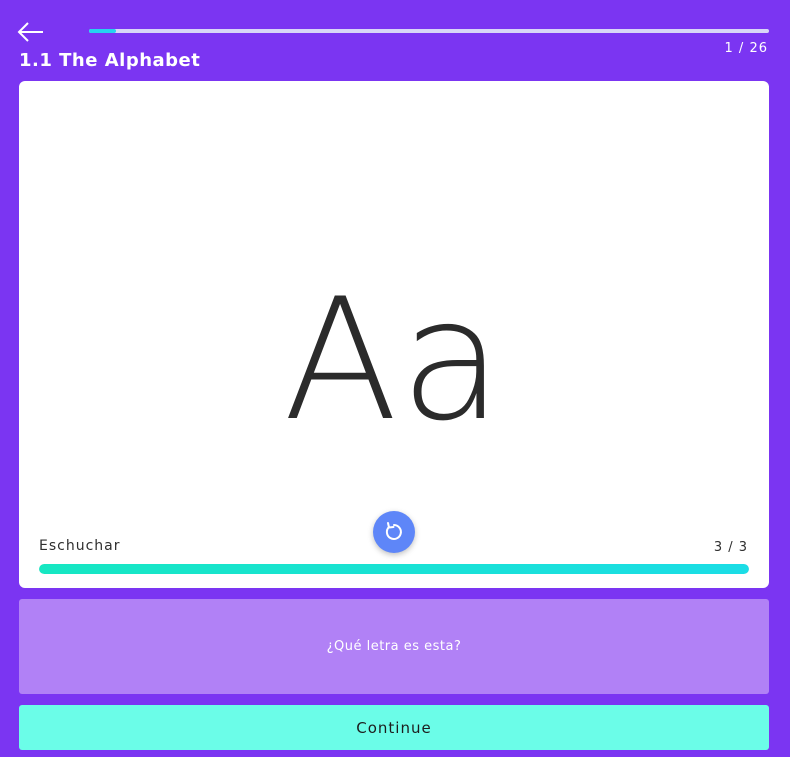 This screenshot has width=790, height=757. Describe the element at coordinates (394, 360) in the screenshot. I see `letter-display: Aa` at that location.